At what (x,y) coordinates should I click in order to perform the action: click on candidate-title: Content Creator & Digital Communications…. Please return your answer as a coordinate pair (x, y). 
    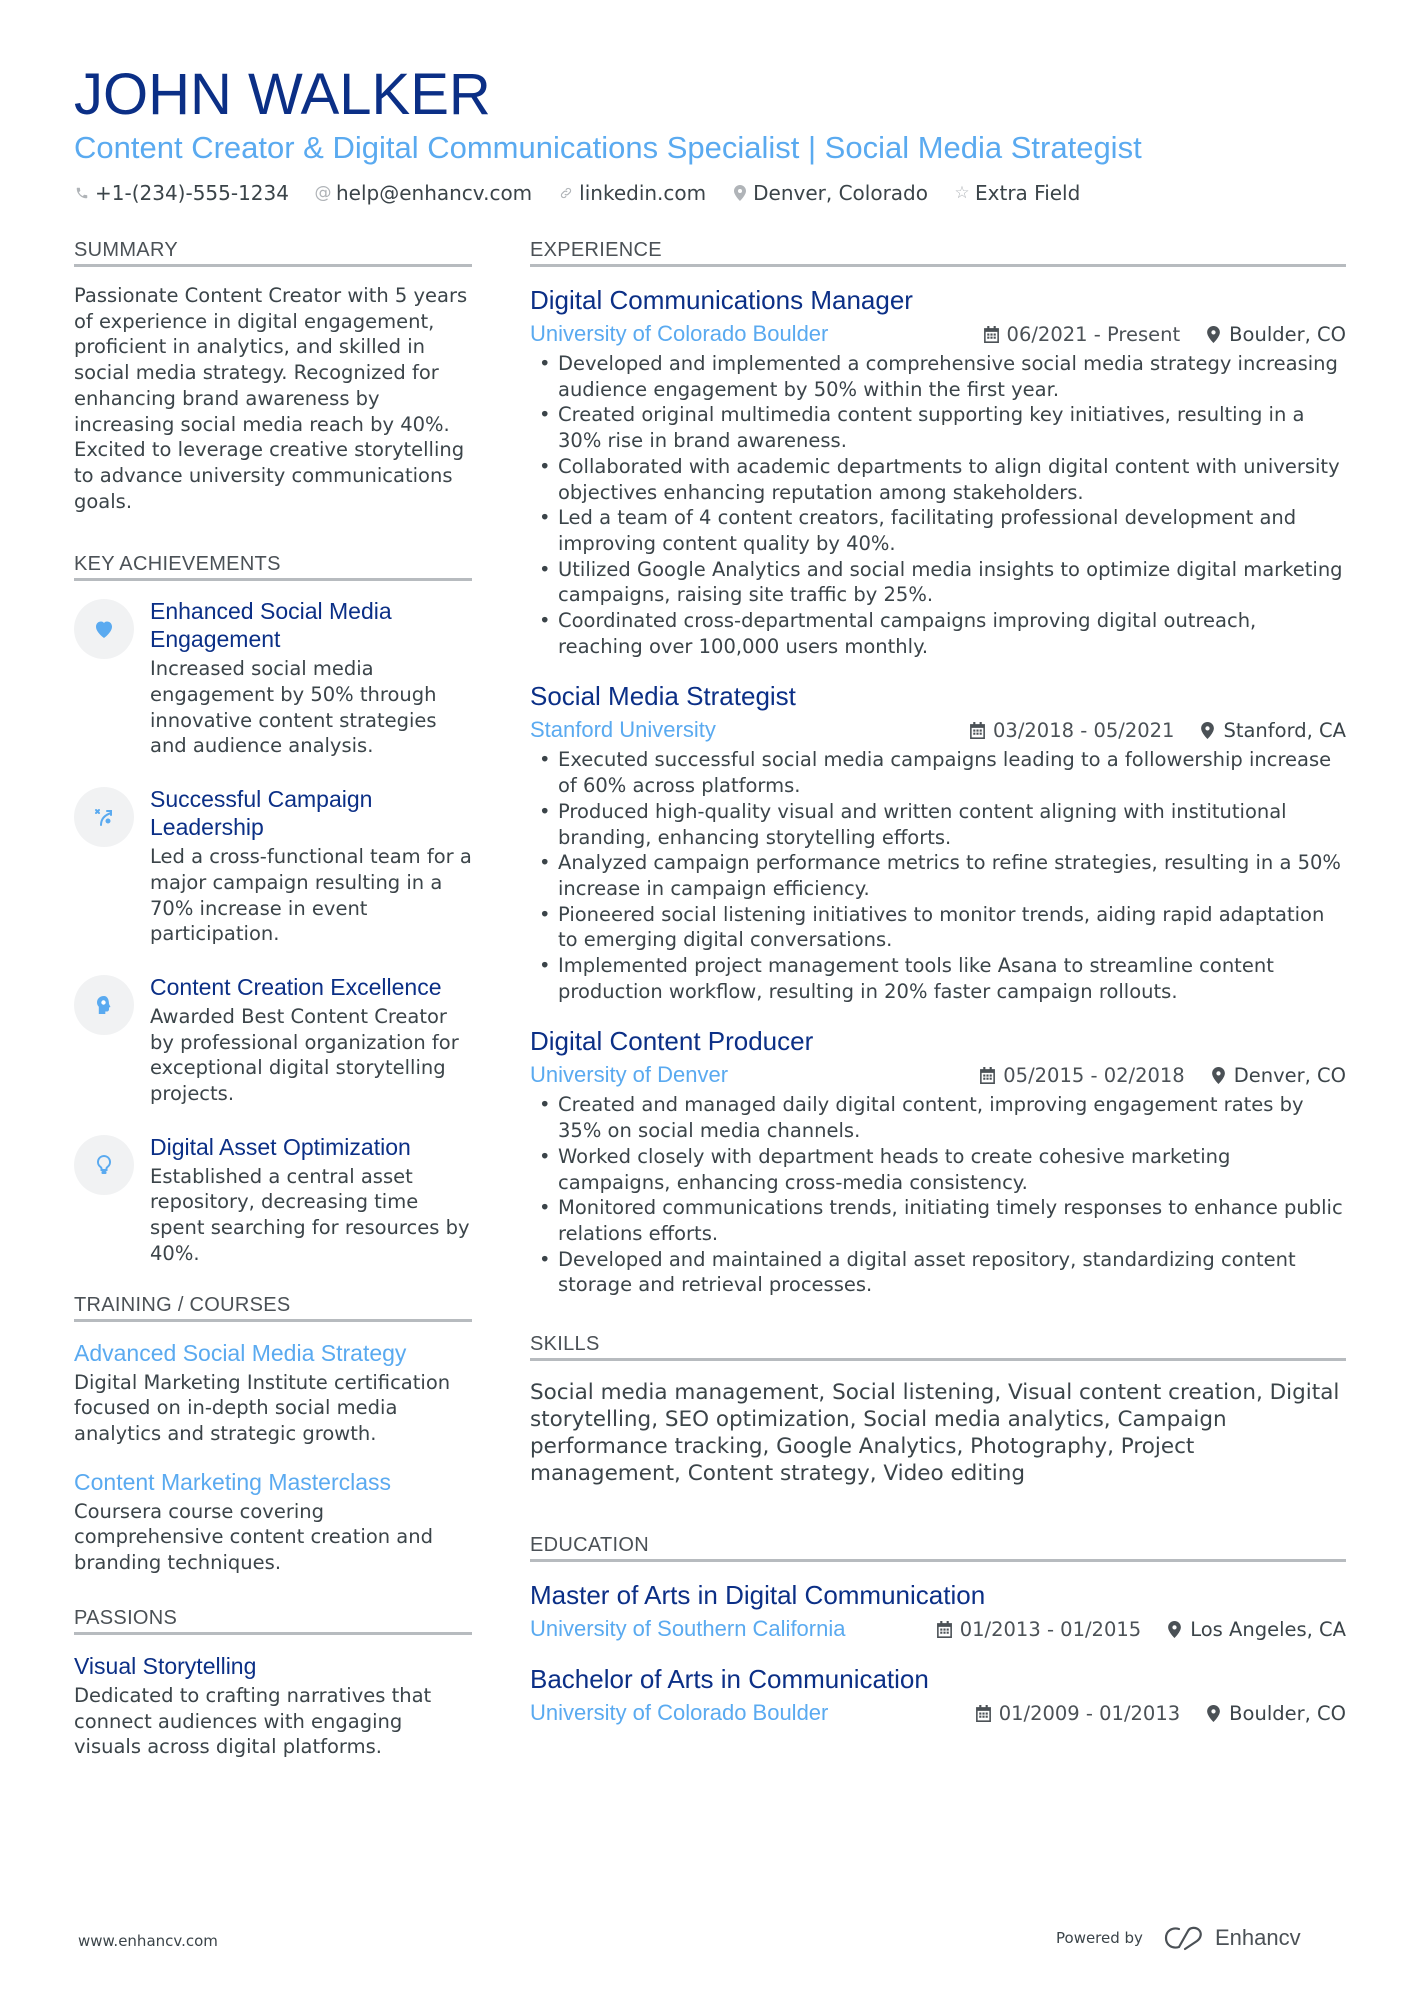
    Looking at the image, I should click on (608, 147).